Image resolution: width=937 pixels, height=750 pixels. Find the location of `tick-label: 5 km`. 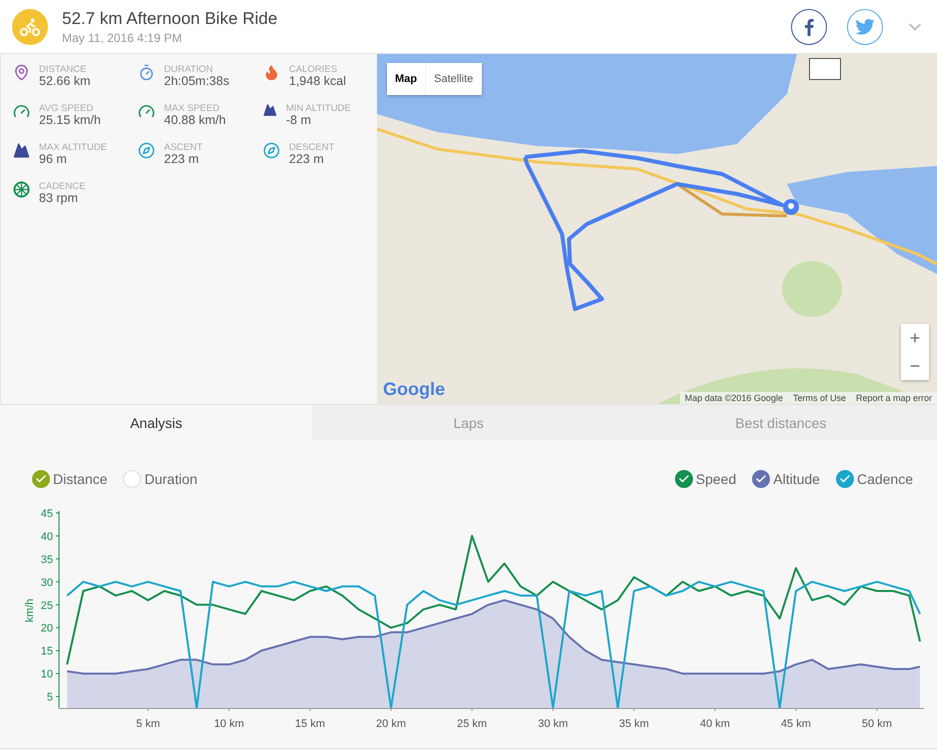

tick-label: 5 km is located at coordinates (148, 724).